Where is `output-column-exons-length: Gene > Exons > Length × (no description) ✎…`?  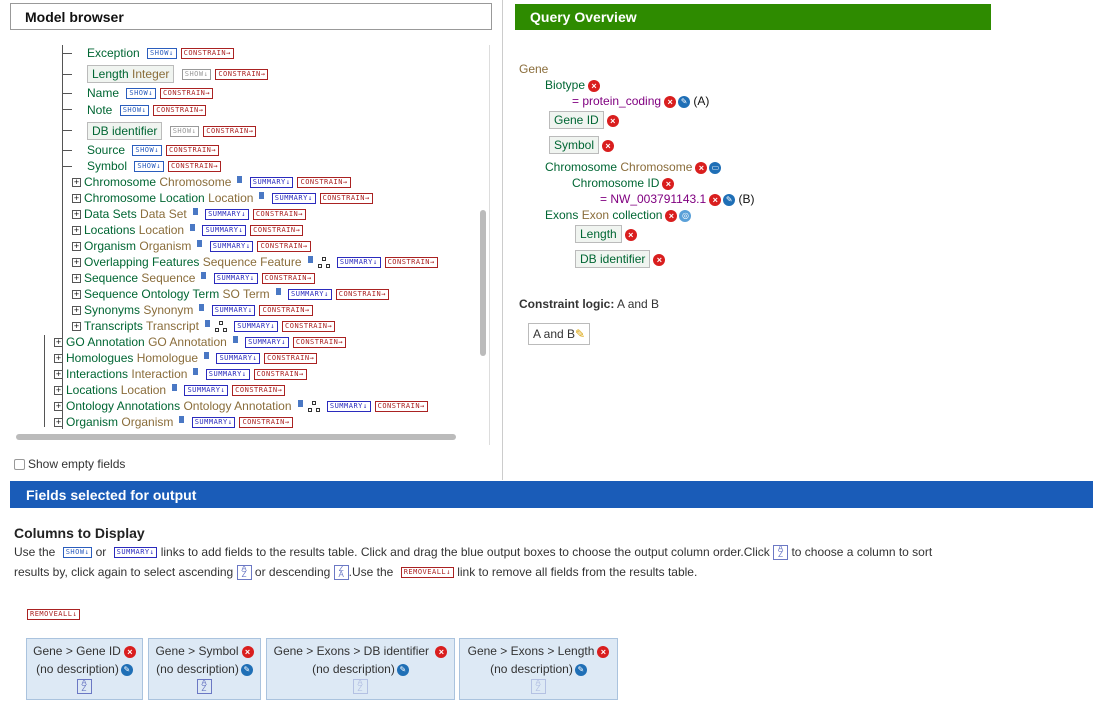 output-column-exons-length: Gene > Exons > Length × (no description) ✎… is located at coordinates (538, 669).